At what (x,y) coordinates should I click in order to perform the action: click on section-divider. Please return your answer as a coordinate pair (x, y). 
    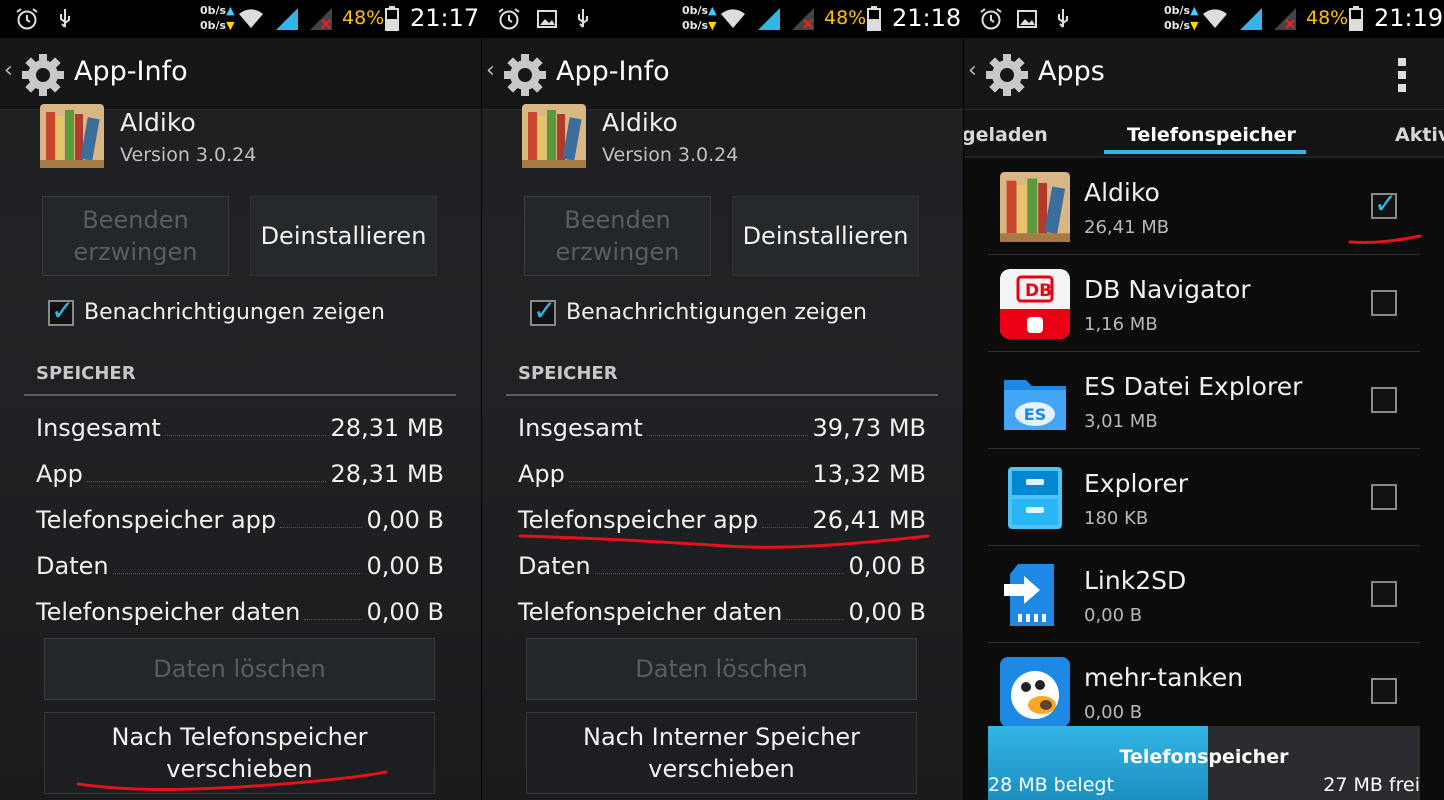
    Looking at the image, I should click on (240, 395).